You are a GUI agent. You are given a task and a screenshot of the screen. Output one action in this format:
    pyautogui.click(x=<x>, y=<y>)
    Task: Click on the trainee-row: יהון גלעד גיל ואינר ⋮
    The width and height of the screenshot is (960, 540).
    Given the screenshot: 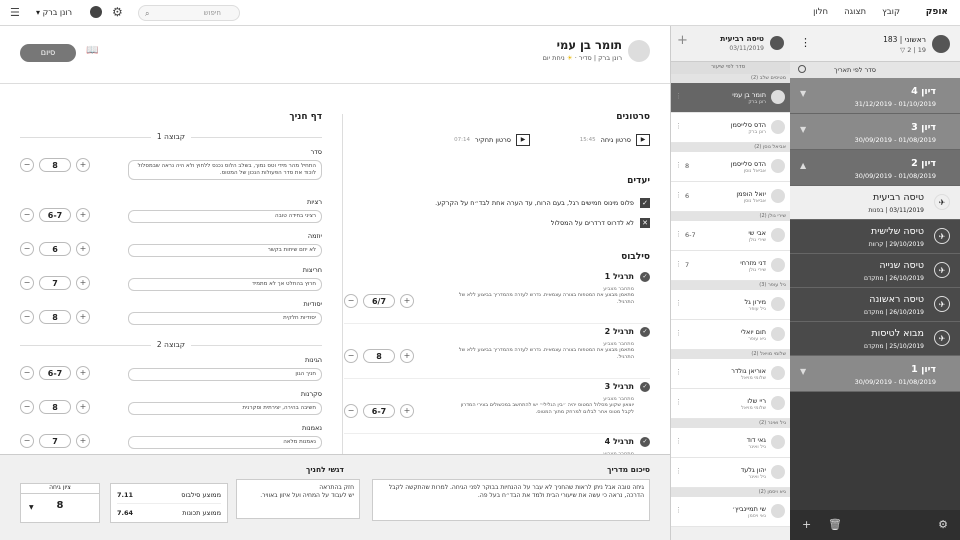 What is the action you would take?
    pyautogui.click(x=730, y=473)
    